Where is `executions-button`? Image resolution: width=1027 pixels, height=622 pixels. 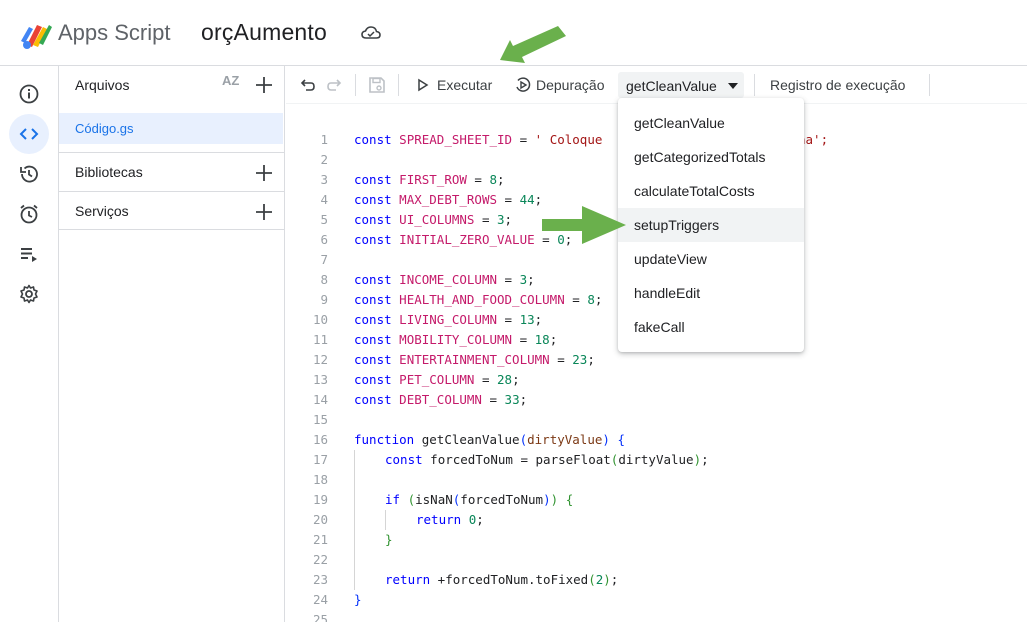 executions-button is located at coordinates (29, 254).